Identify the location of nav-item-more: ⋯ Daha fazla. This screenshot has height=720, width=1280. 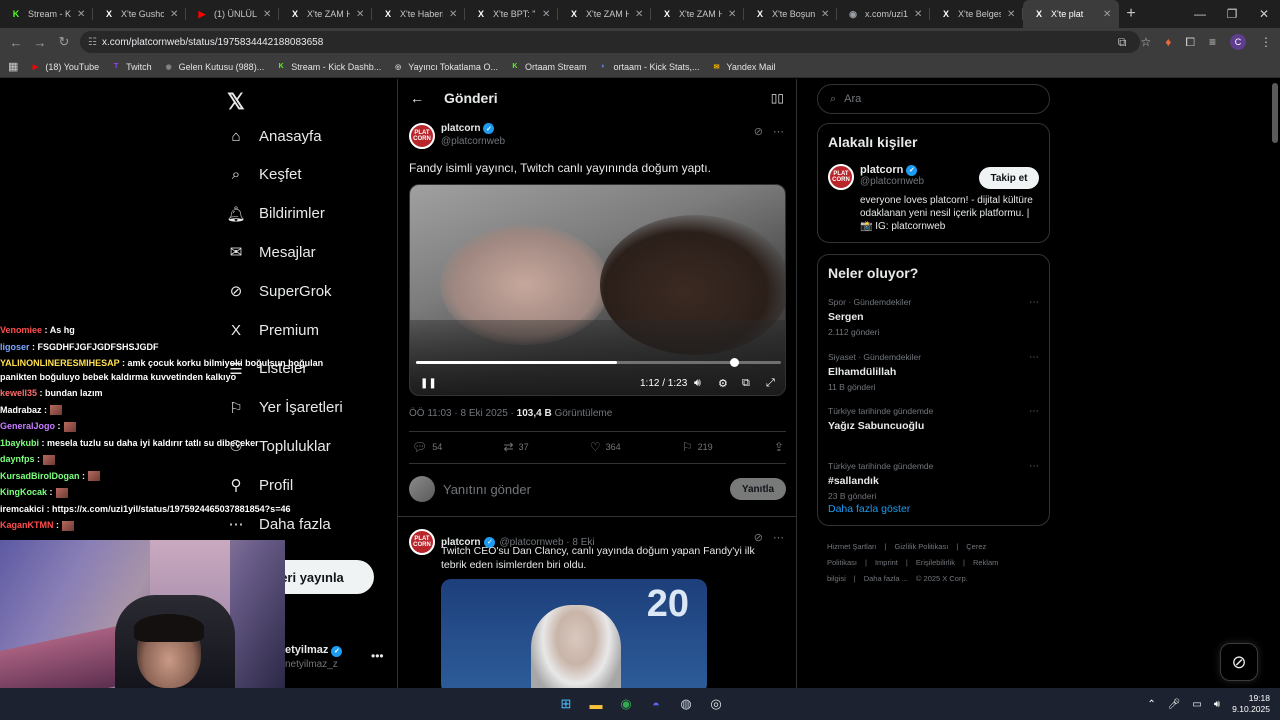
(279, 524).